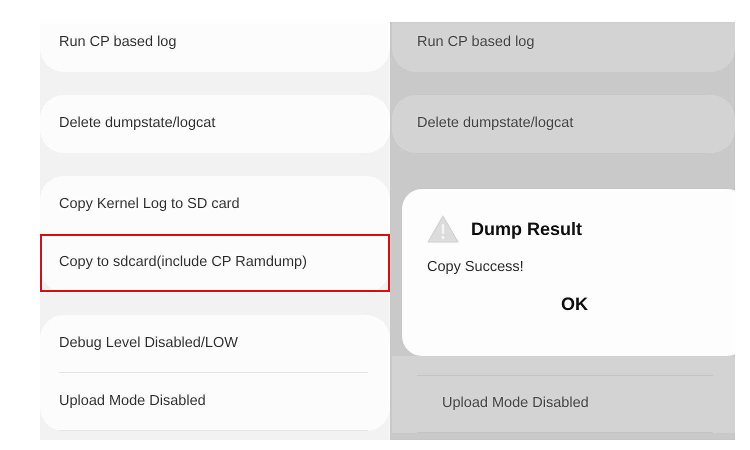 The image size is (750, 450). Describe the element at coordinates (526, 229) in the screenshot. I see `dialog-title: Dump Result` at that location.